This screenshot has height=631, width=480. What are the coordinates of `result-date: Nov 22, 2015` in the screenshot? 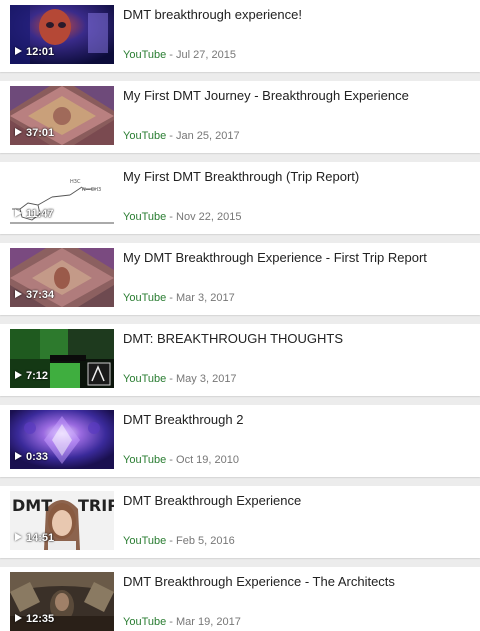 It's located at (209, 217).